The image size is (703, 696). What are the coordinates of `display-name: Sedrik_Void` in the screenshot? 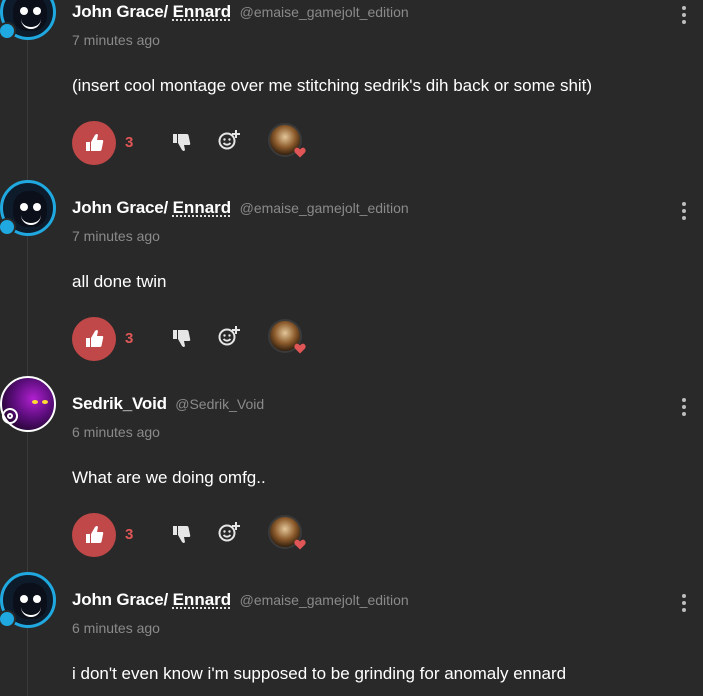 It's located at (119, 403).